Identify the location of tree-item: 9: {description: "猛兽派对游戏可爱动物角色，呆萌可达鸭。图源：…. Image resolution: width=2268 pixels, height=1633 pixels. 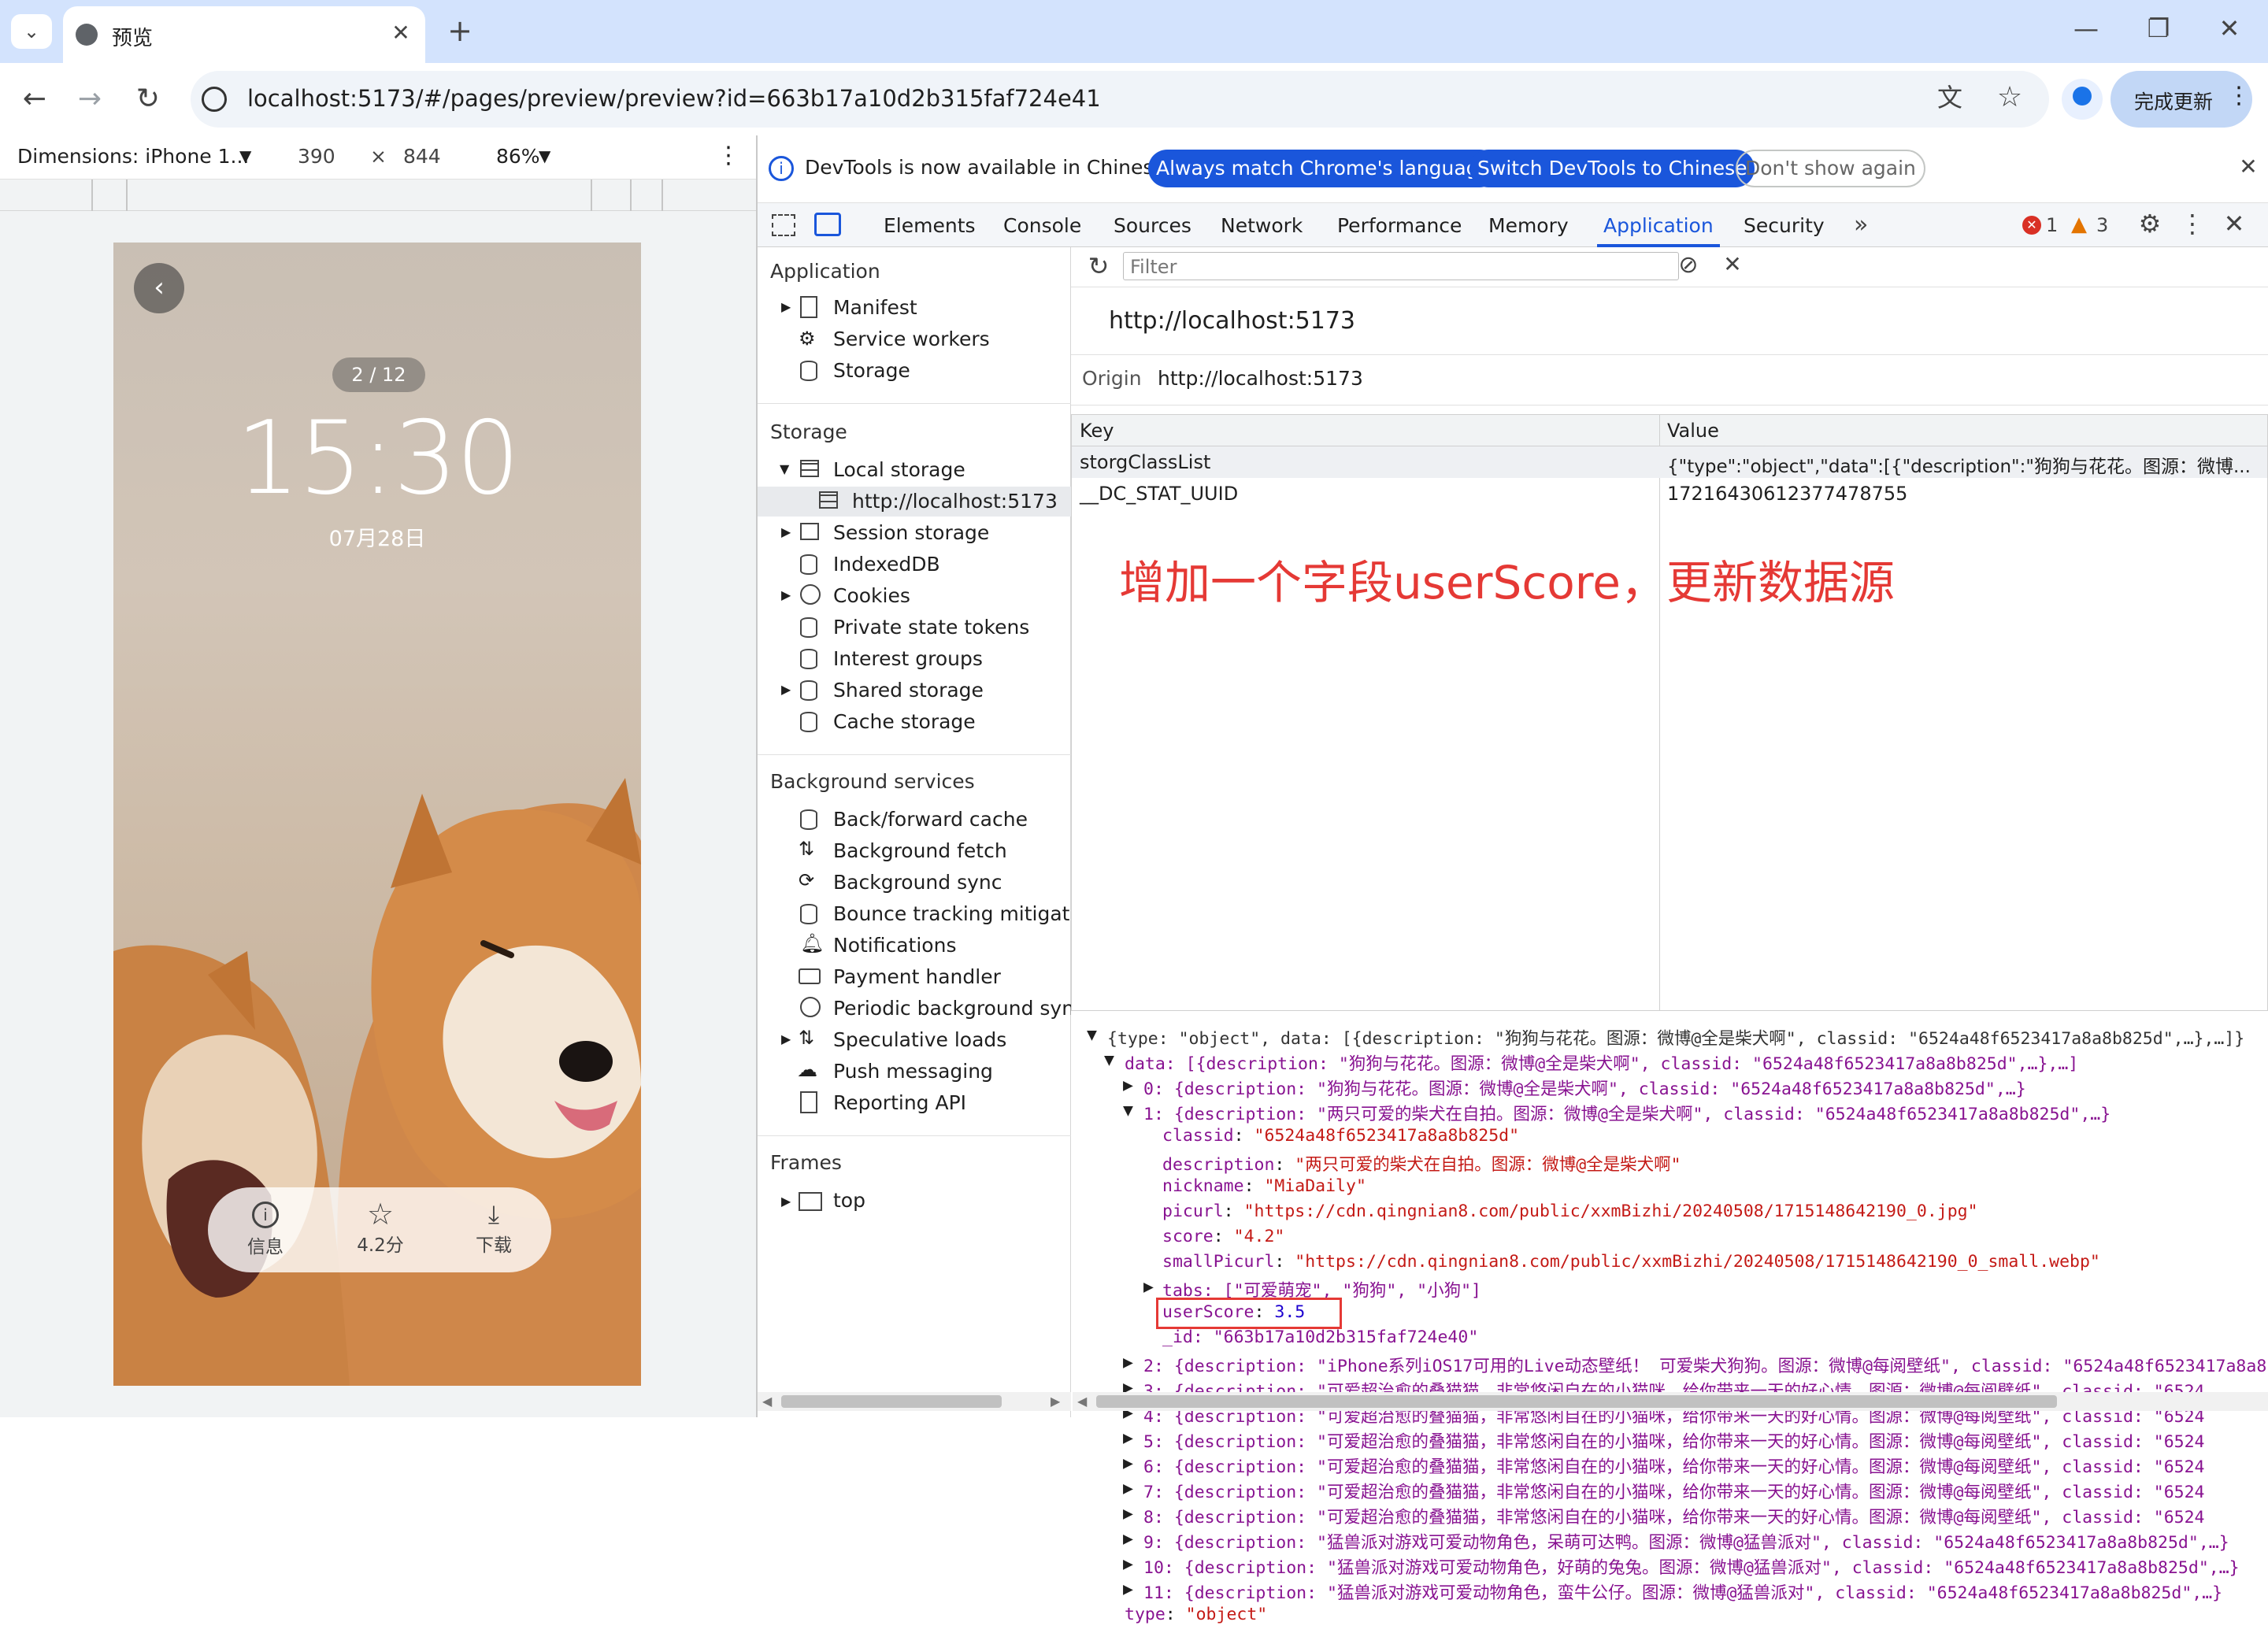
(1686, 1541).